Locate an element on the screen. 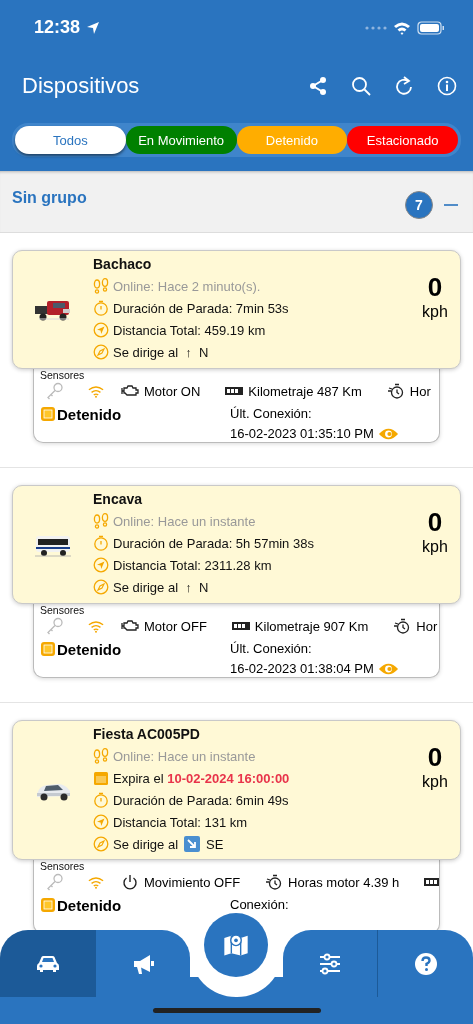 The image size is (473, 1024). sensor-reading: Motor ON is located at coordinates (172, 391).